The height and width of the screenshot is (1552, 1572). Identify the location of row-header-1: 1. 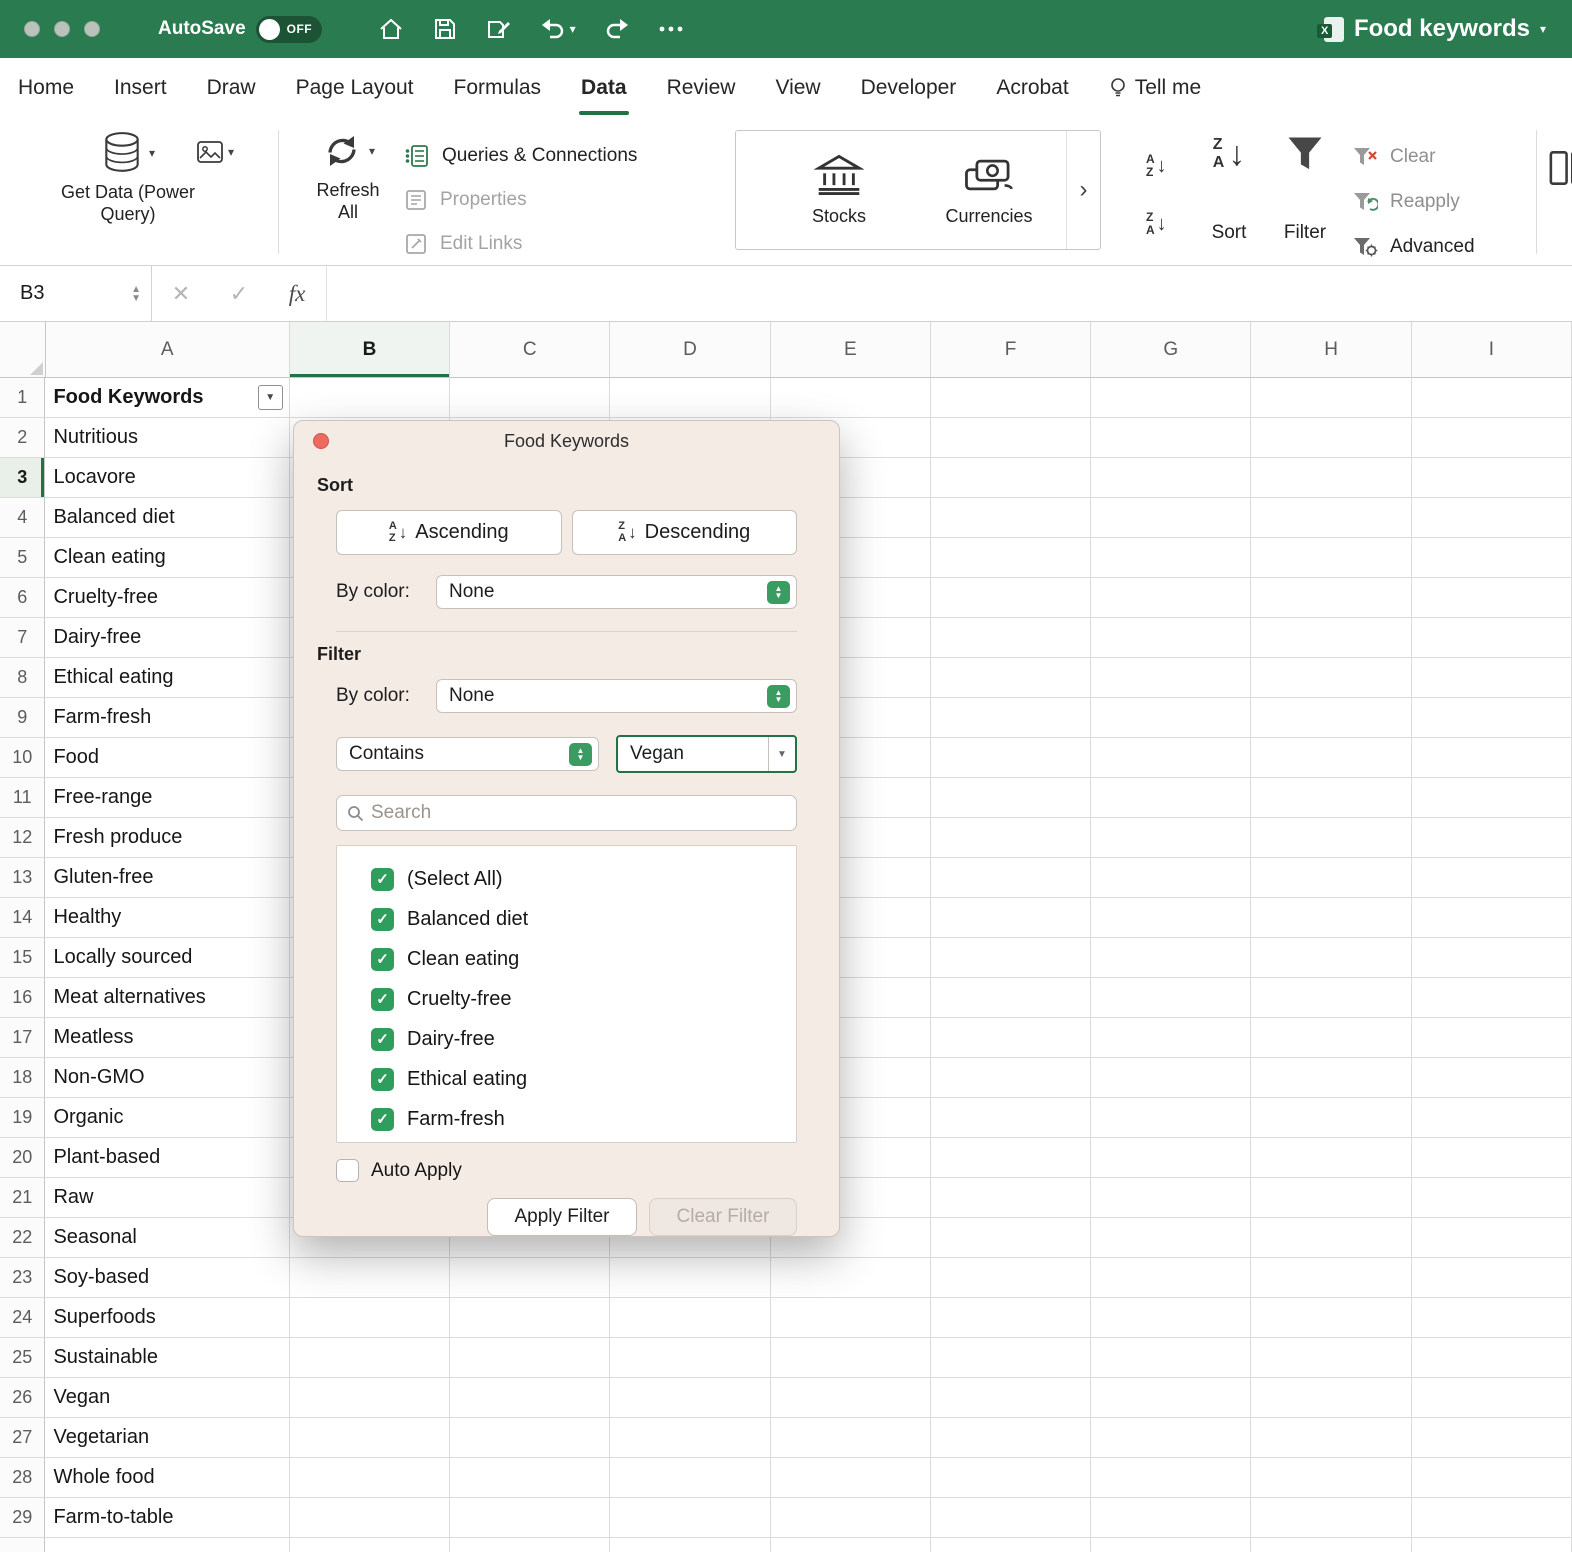
(23, 398).